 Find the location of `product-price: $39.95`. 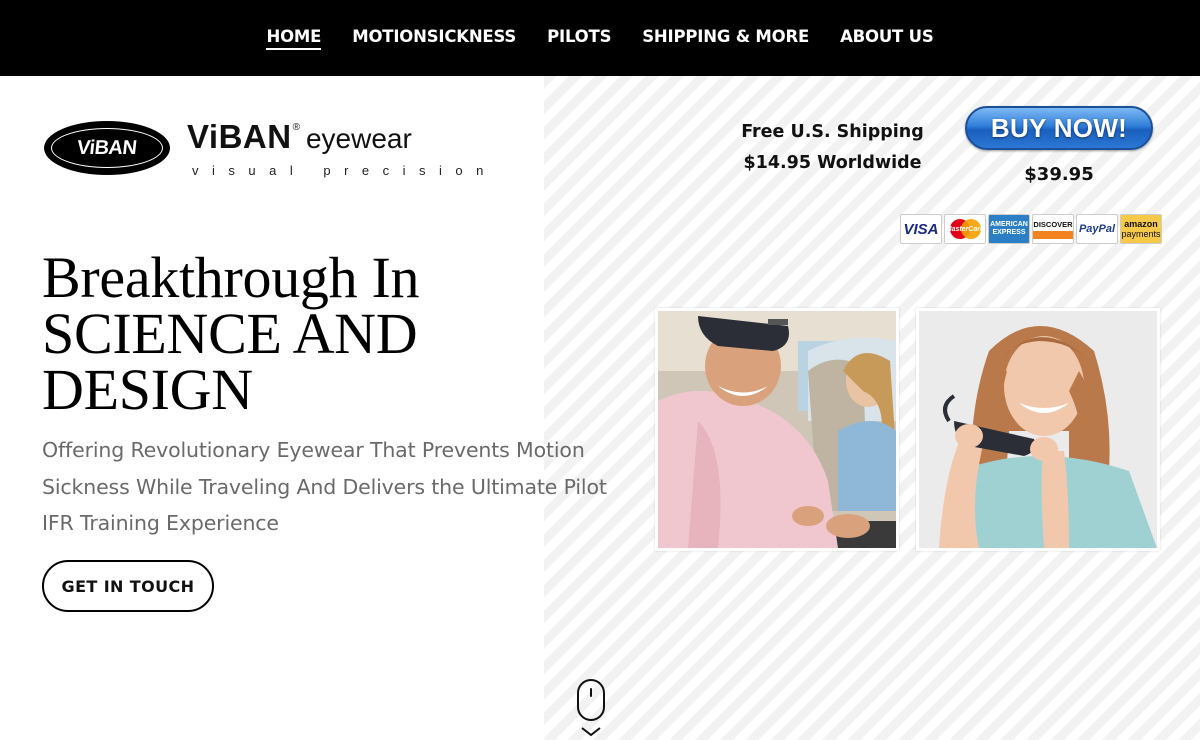

product-price: $39.95 is located at coordinates (1059, 174).